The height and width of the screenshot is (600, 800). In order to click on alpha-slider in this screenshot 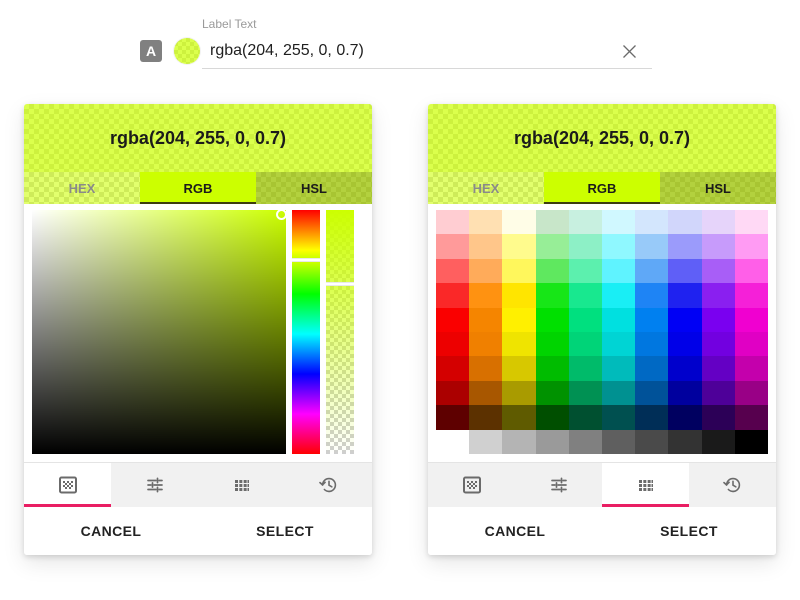, I will do `click(340, 332)`.